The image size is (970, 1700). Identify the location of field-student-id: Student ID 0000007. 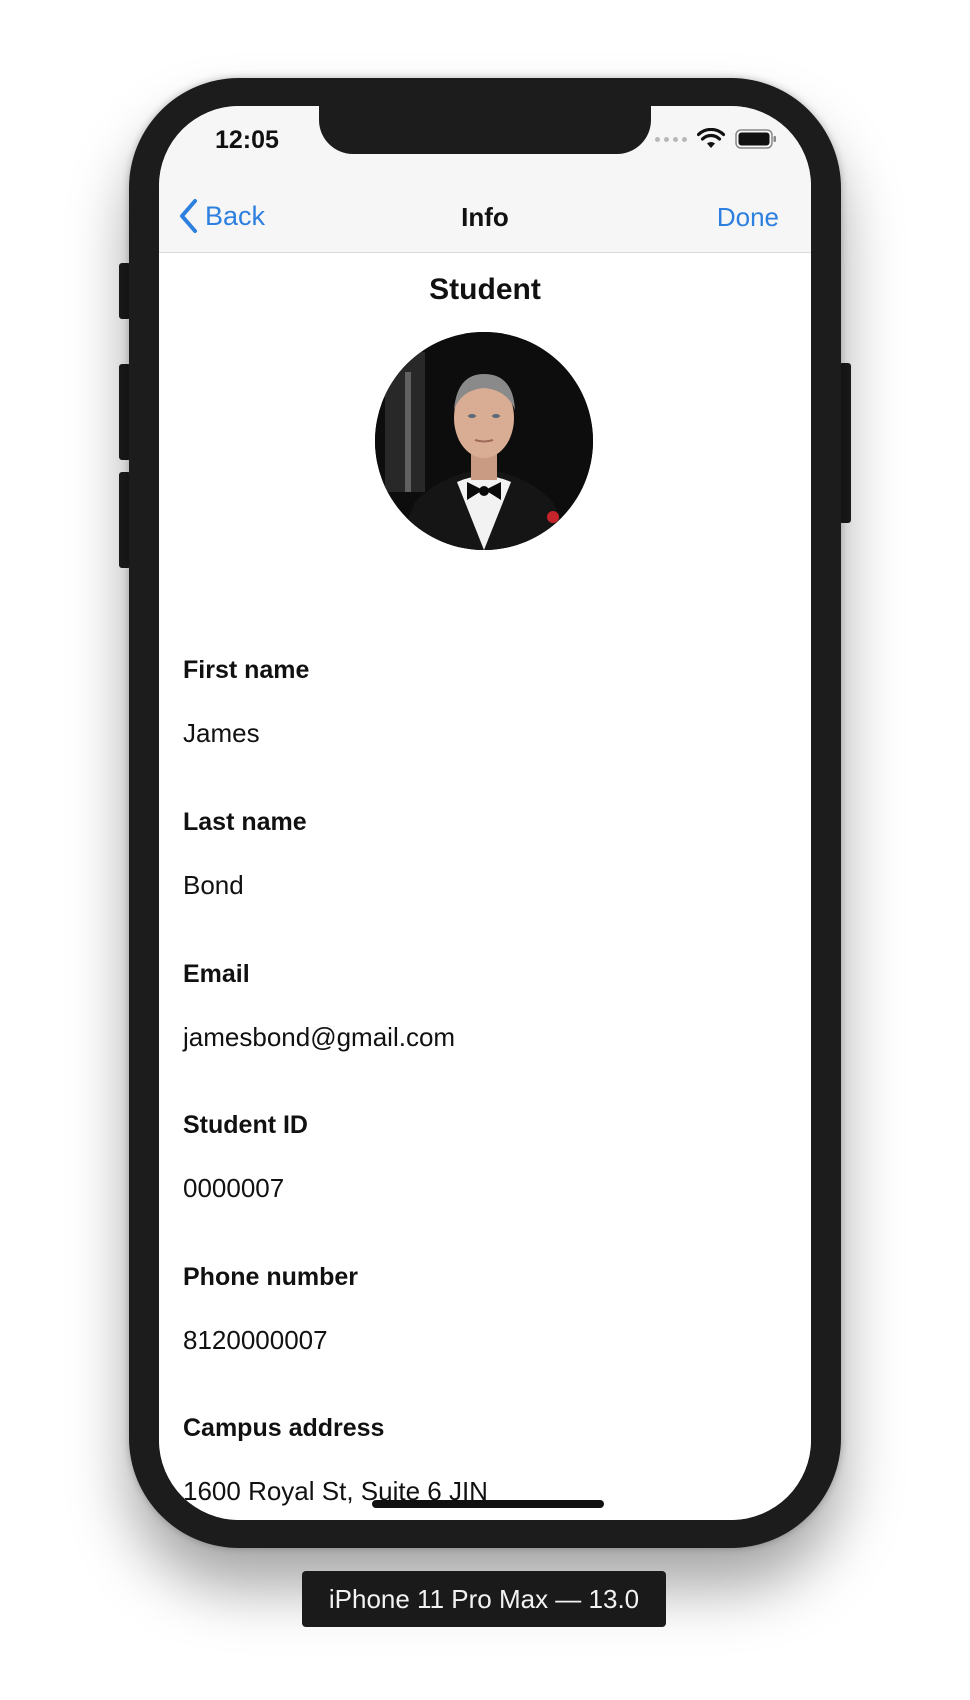
(245, 1157).